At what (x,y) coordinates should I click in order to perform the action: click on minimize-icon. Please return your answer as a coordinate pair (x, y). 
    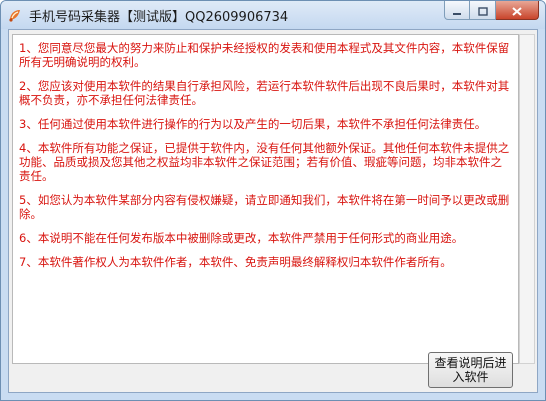
    Looking at the image, I should click on (457, 10).